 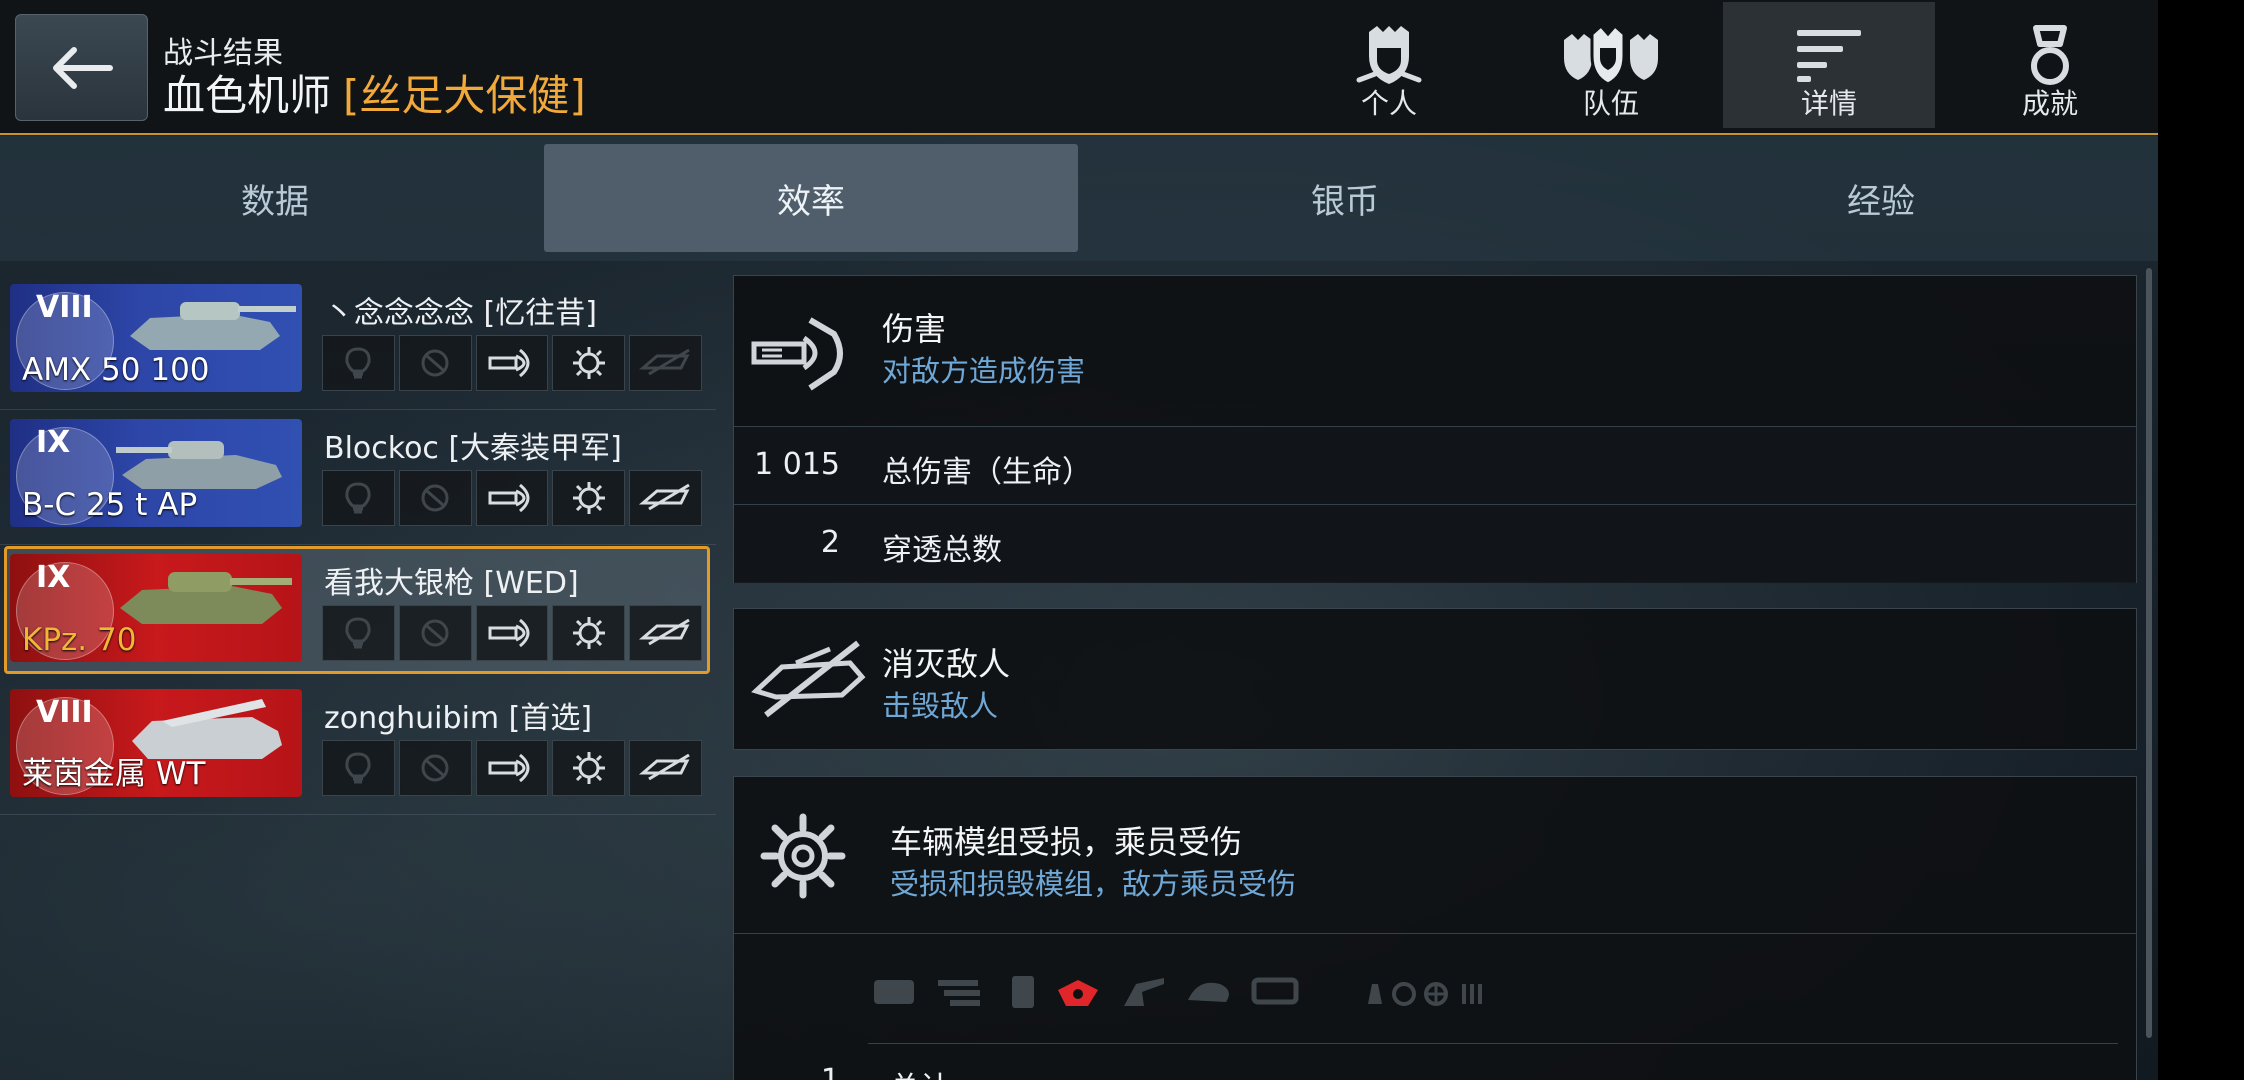 What do you see at coordinates (1404, 994) in the screenshot?
I see `crew-driver-icon` at bounding box center [1404, 994].